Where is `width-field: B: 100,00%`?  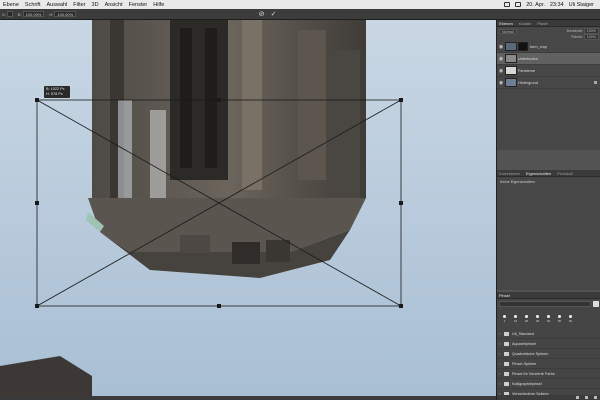
width-field: B: 100,00% is located at coordinates (31, 14).